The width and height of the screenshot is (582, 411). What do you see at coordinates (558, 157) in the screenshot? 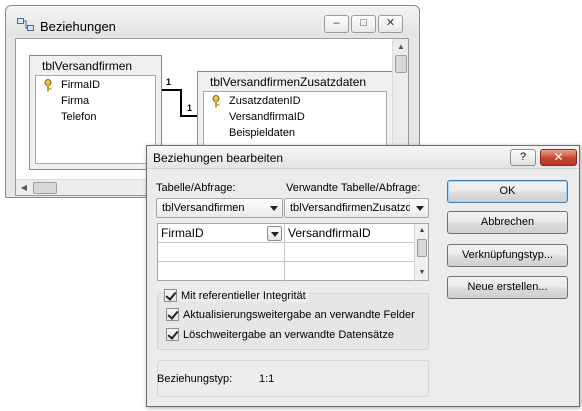
I see `dialog-close-button: ✕` at bounding box center [558, 157].